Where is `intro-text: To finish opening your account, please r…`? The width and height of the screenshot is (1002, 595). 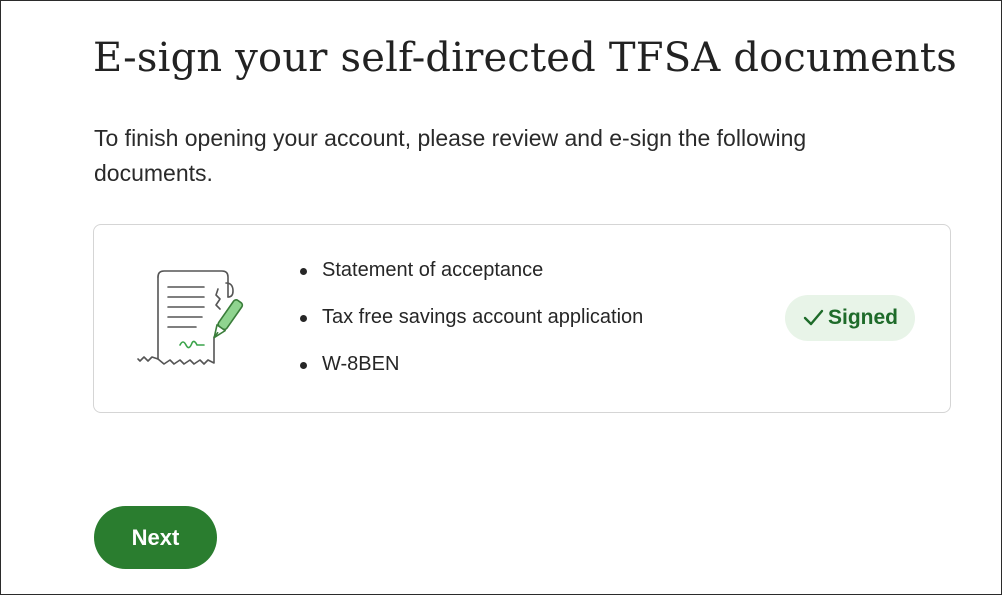 intro-text: To finish opening your account, please r… is located at coordinates (450, 155).